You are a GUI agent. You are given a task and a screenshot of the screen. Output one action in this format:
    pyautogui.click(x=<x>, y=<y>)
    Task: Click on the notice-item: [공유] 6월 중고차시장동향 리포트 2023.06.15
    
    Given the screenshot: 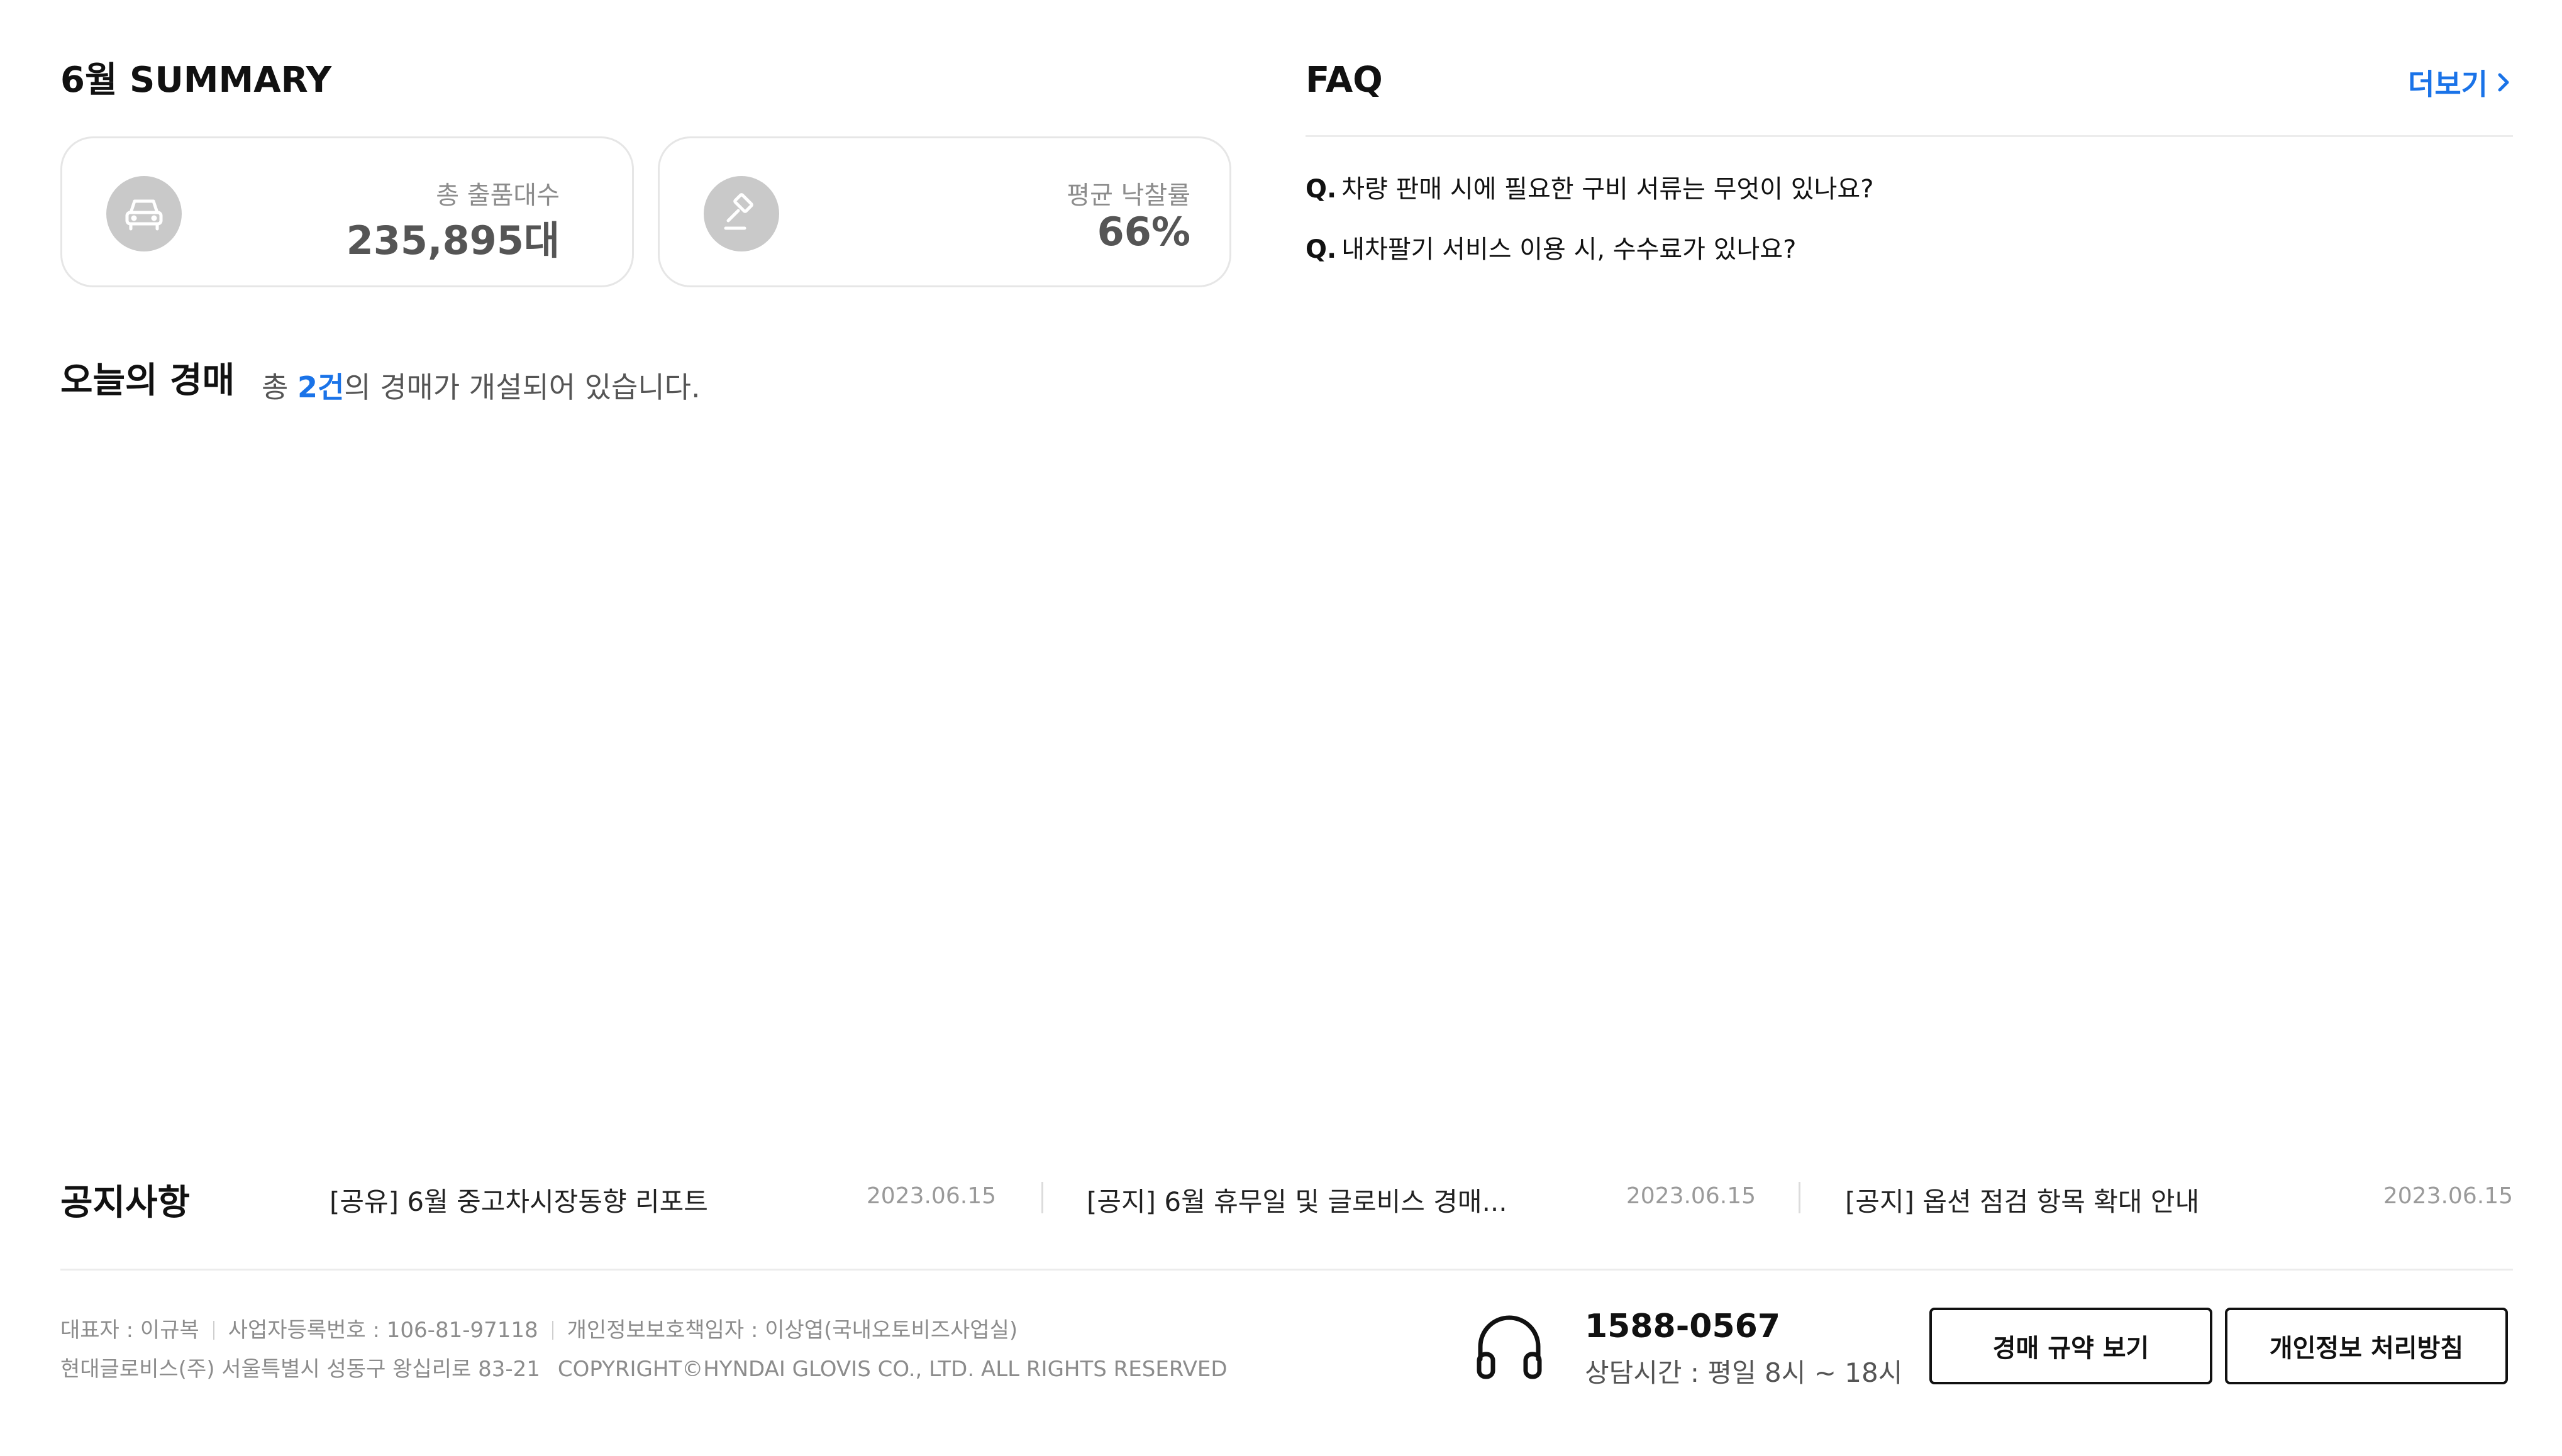 What is the action you would take?
    pyautogui.click(x=663, y=1199)
    